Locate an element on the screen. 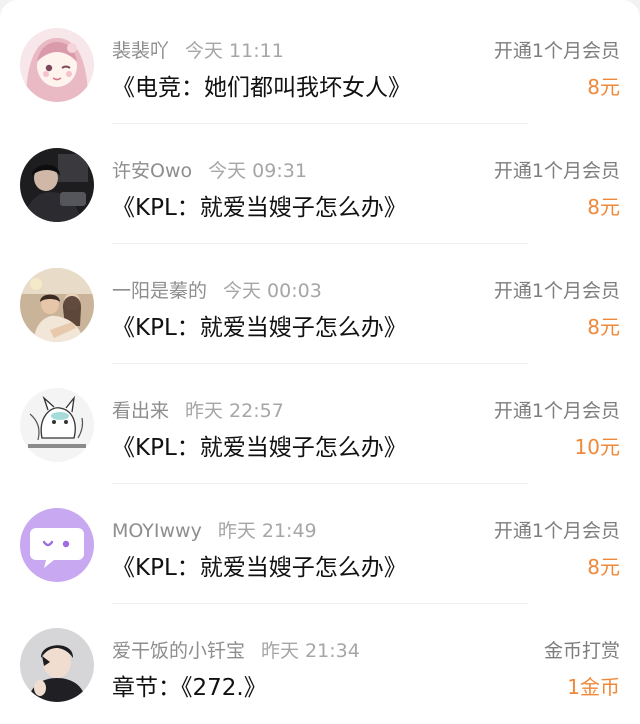  timestamp: 昨天 22:57 is located at coordinates (234, 411).